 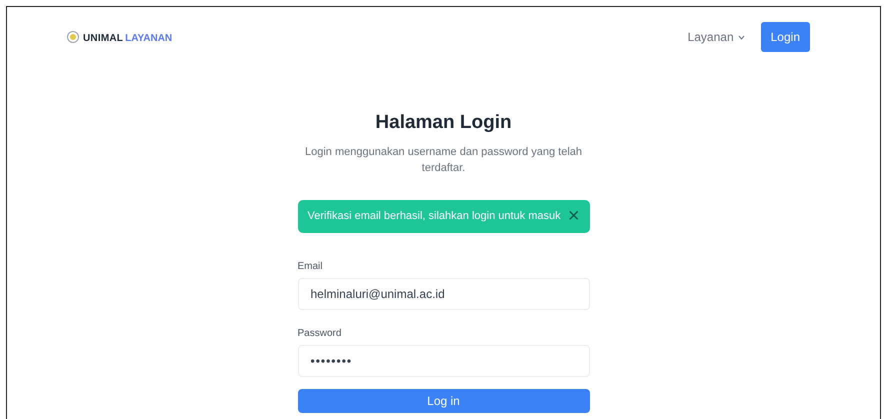 I want to click on brand-name: LAYANAN, so click(x=148, y=38).